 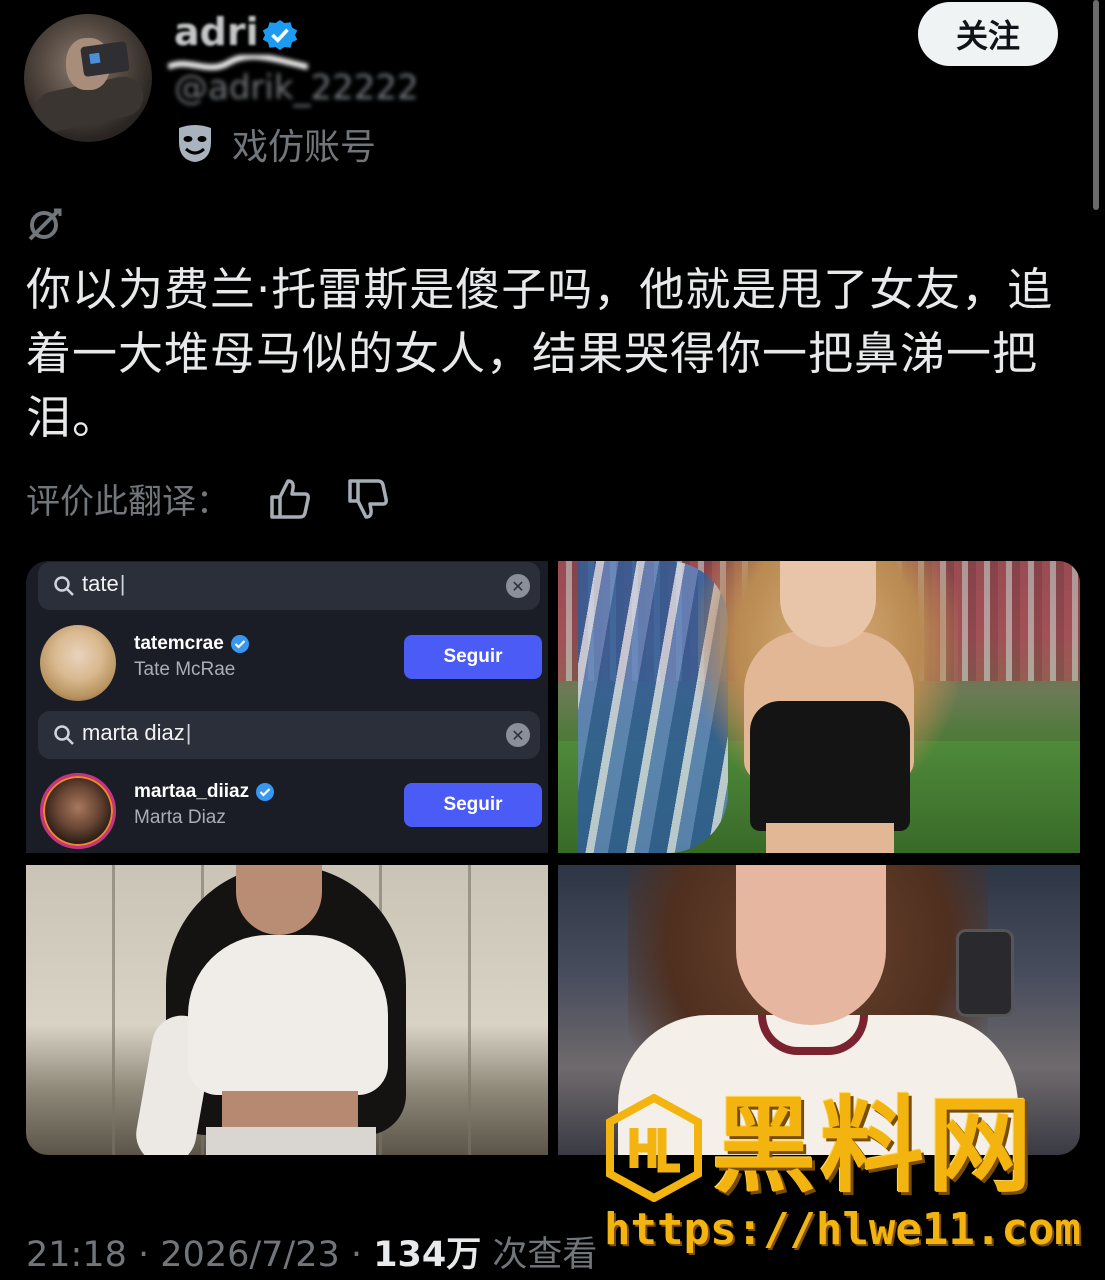 I want to click on parody-mask-icon, so click(x=195, y=143).